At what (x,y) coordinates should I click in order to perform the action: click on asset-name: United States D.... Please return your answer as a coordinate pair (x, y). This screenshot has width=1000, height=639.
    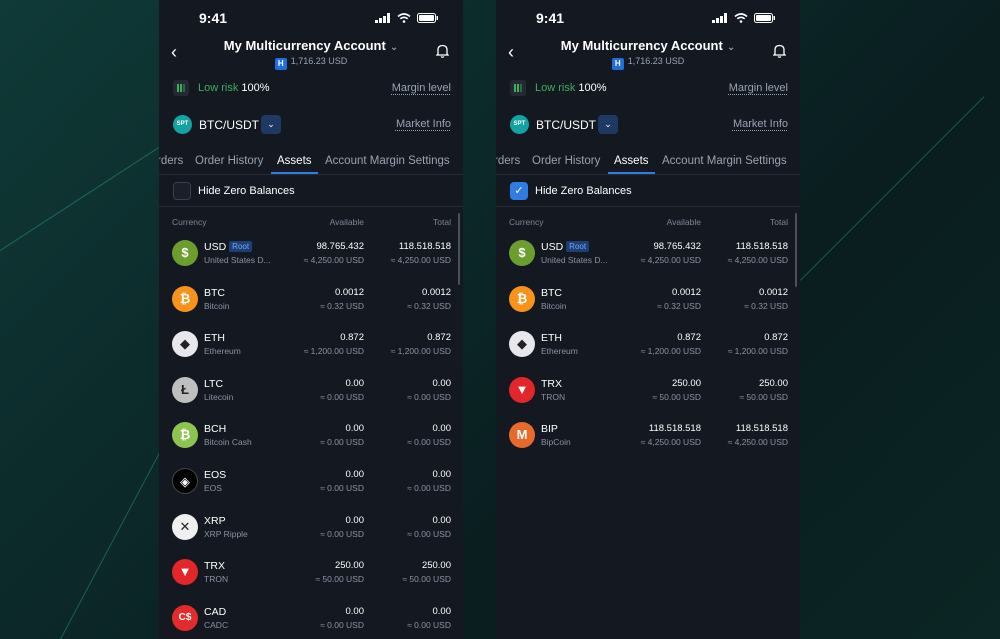
    Looking at the image, I should click on (574, 260).